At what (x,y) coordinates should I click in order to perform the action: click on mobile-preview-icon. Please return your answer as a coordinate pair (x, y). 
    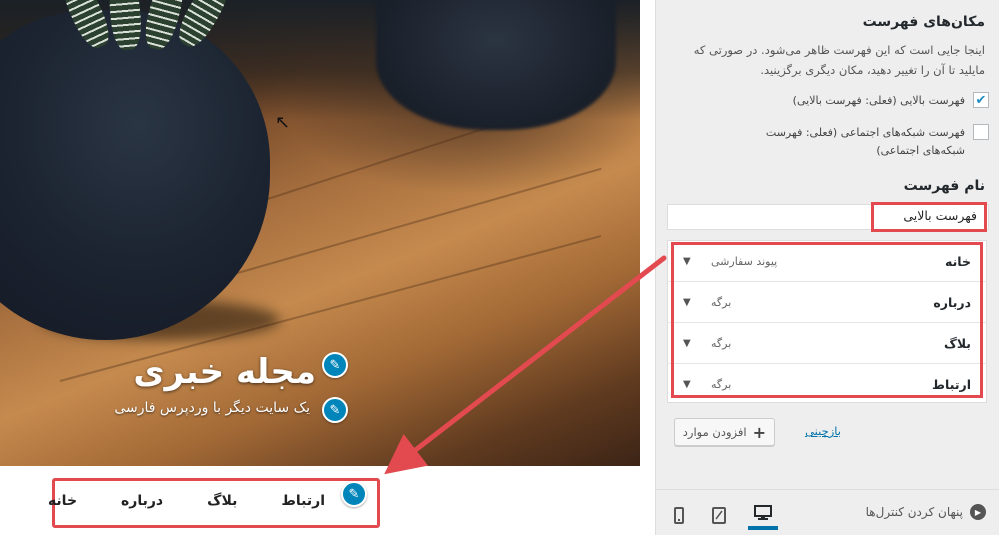
    Looking at the image, I should click on (679, 515).